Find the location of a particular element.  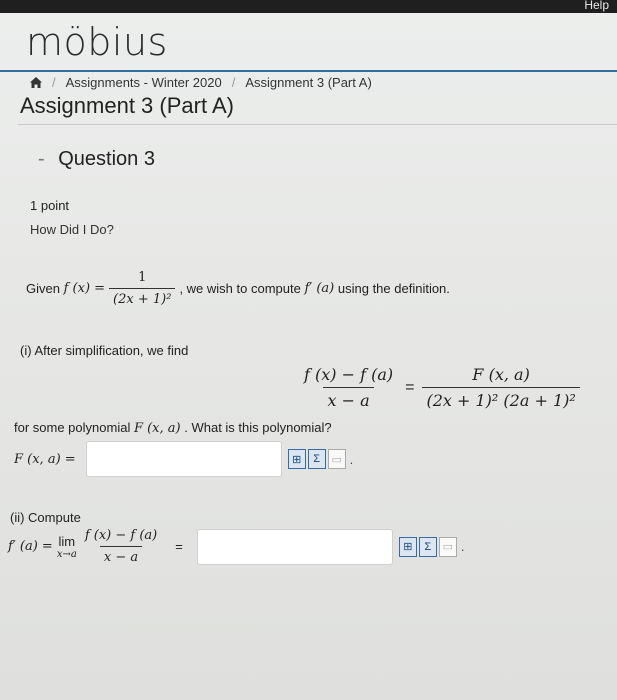

limit-answer-tools: ⊞ Σ ▭ . is located at coordinates (431, 546).